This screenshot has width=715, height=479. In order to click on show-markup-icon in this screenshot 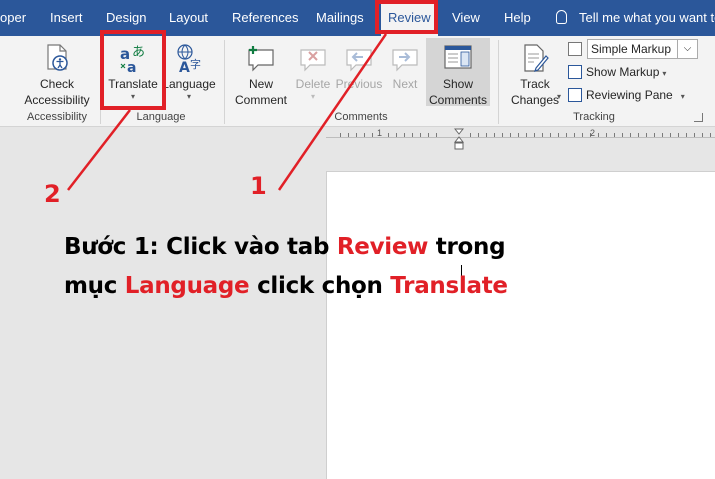, I will do `click(575, 72)`.